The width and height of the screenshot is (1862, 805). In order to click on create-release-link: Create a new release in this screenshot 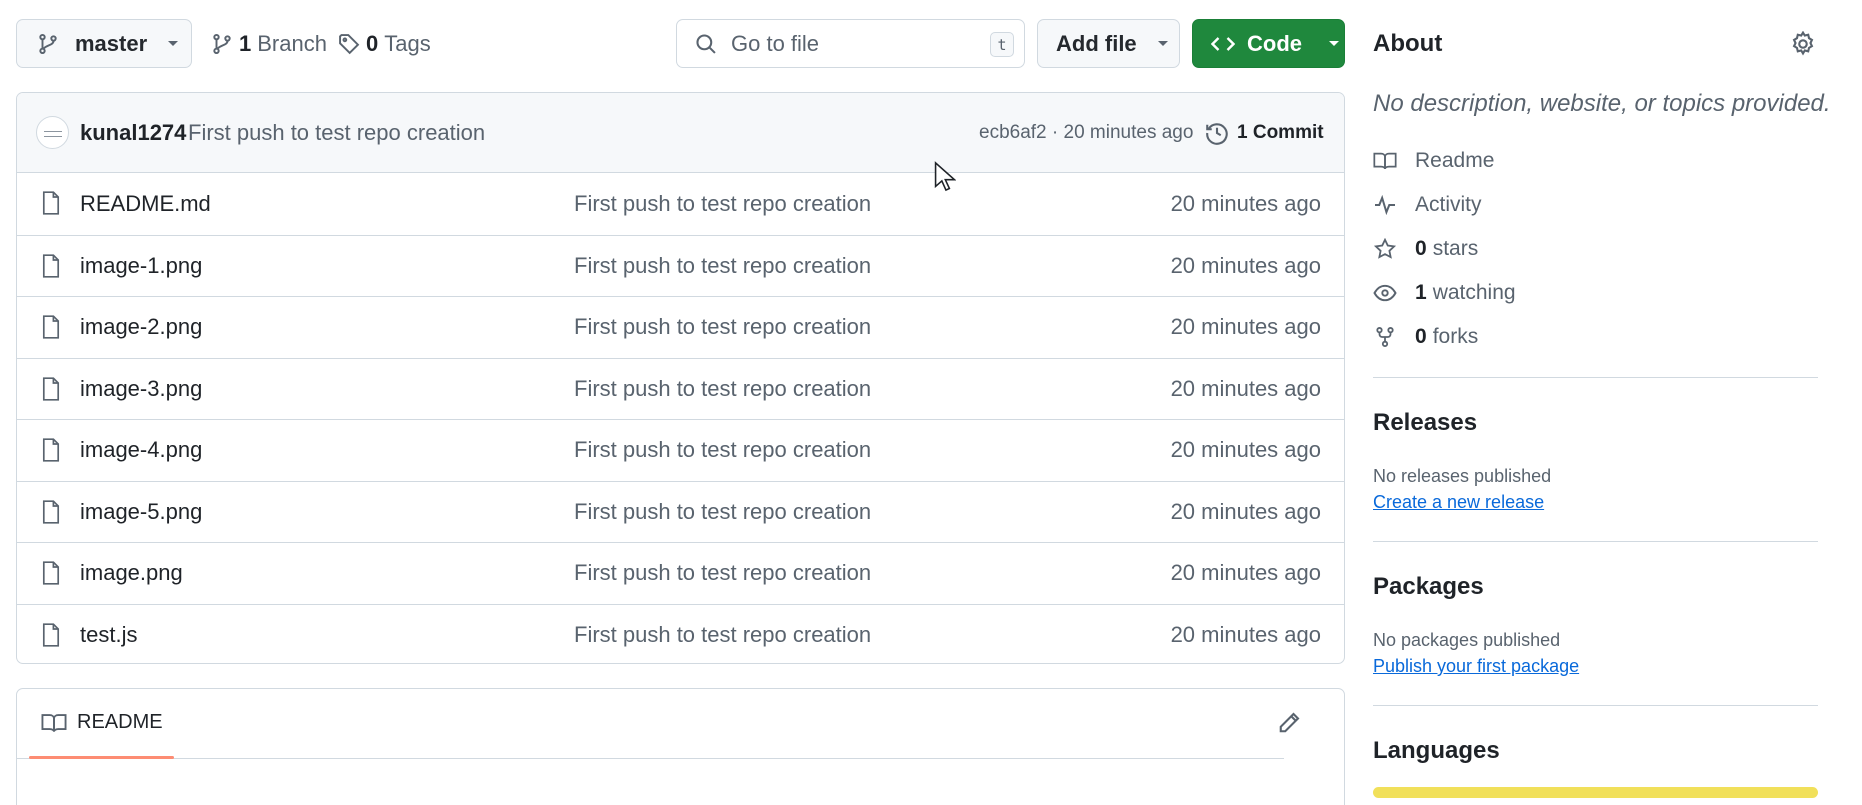, I will do `click(1458, 502)`.